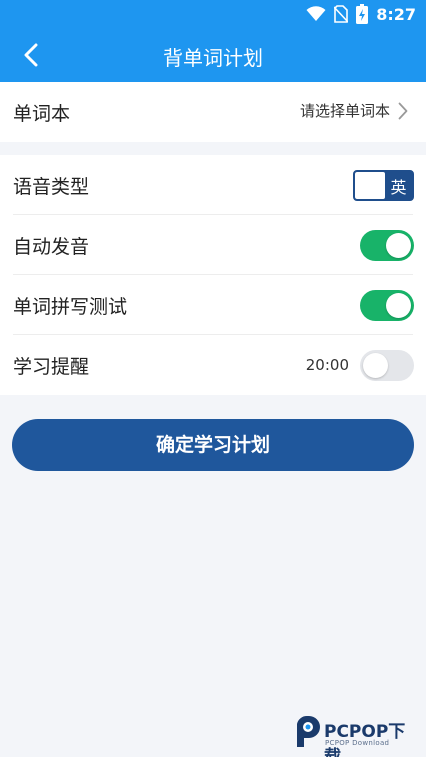 The width and height of the screenshot is (426, 757). What do you see at coordinates (213, 14) in the screenshot?
I see `status-bar: 8:27` at bounding box center [213, 14].